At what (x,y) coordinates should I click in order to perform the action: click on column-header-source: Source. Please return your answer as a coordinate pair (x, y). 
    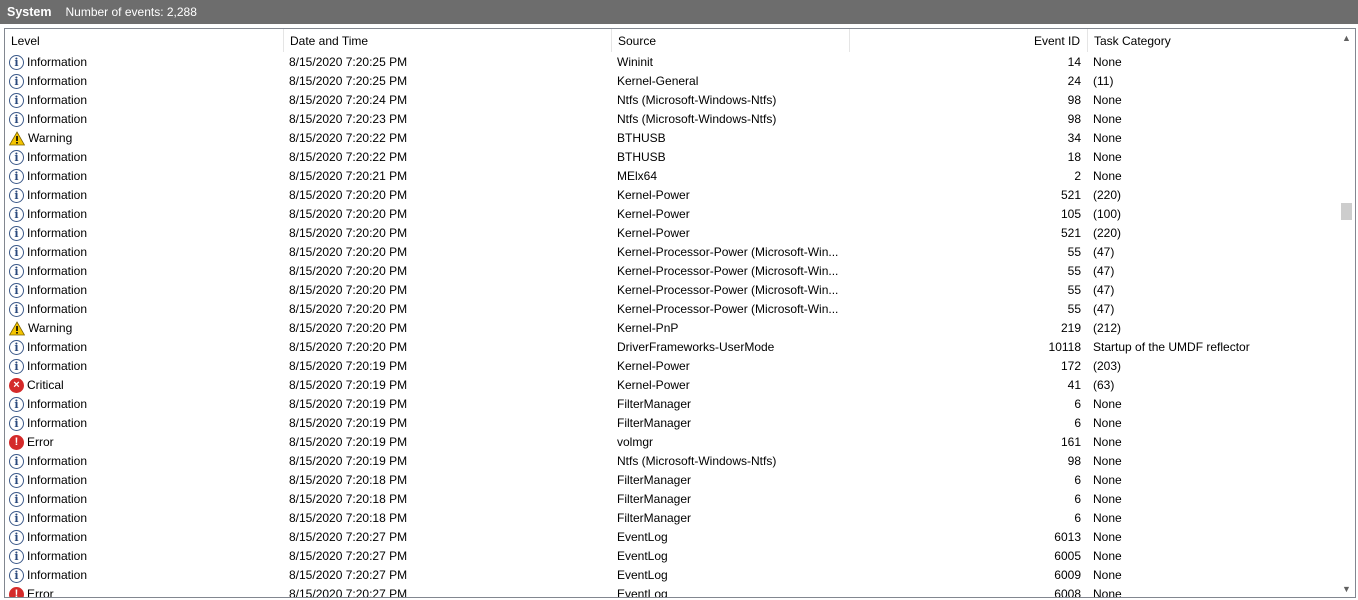
    Looking at the image, I should click on (731, 40).